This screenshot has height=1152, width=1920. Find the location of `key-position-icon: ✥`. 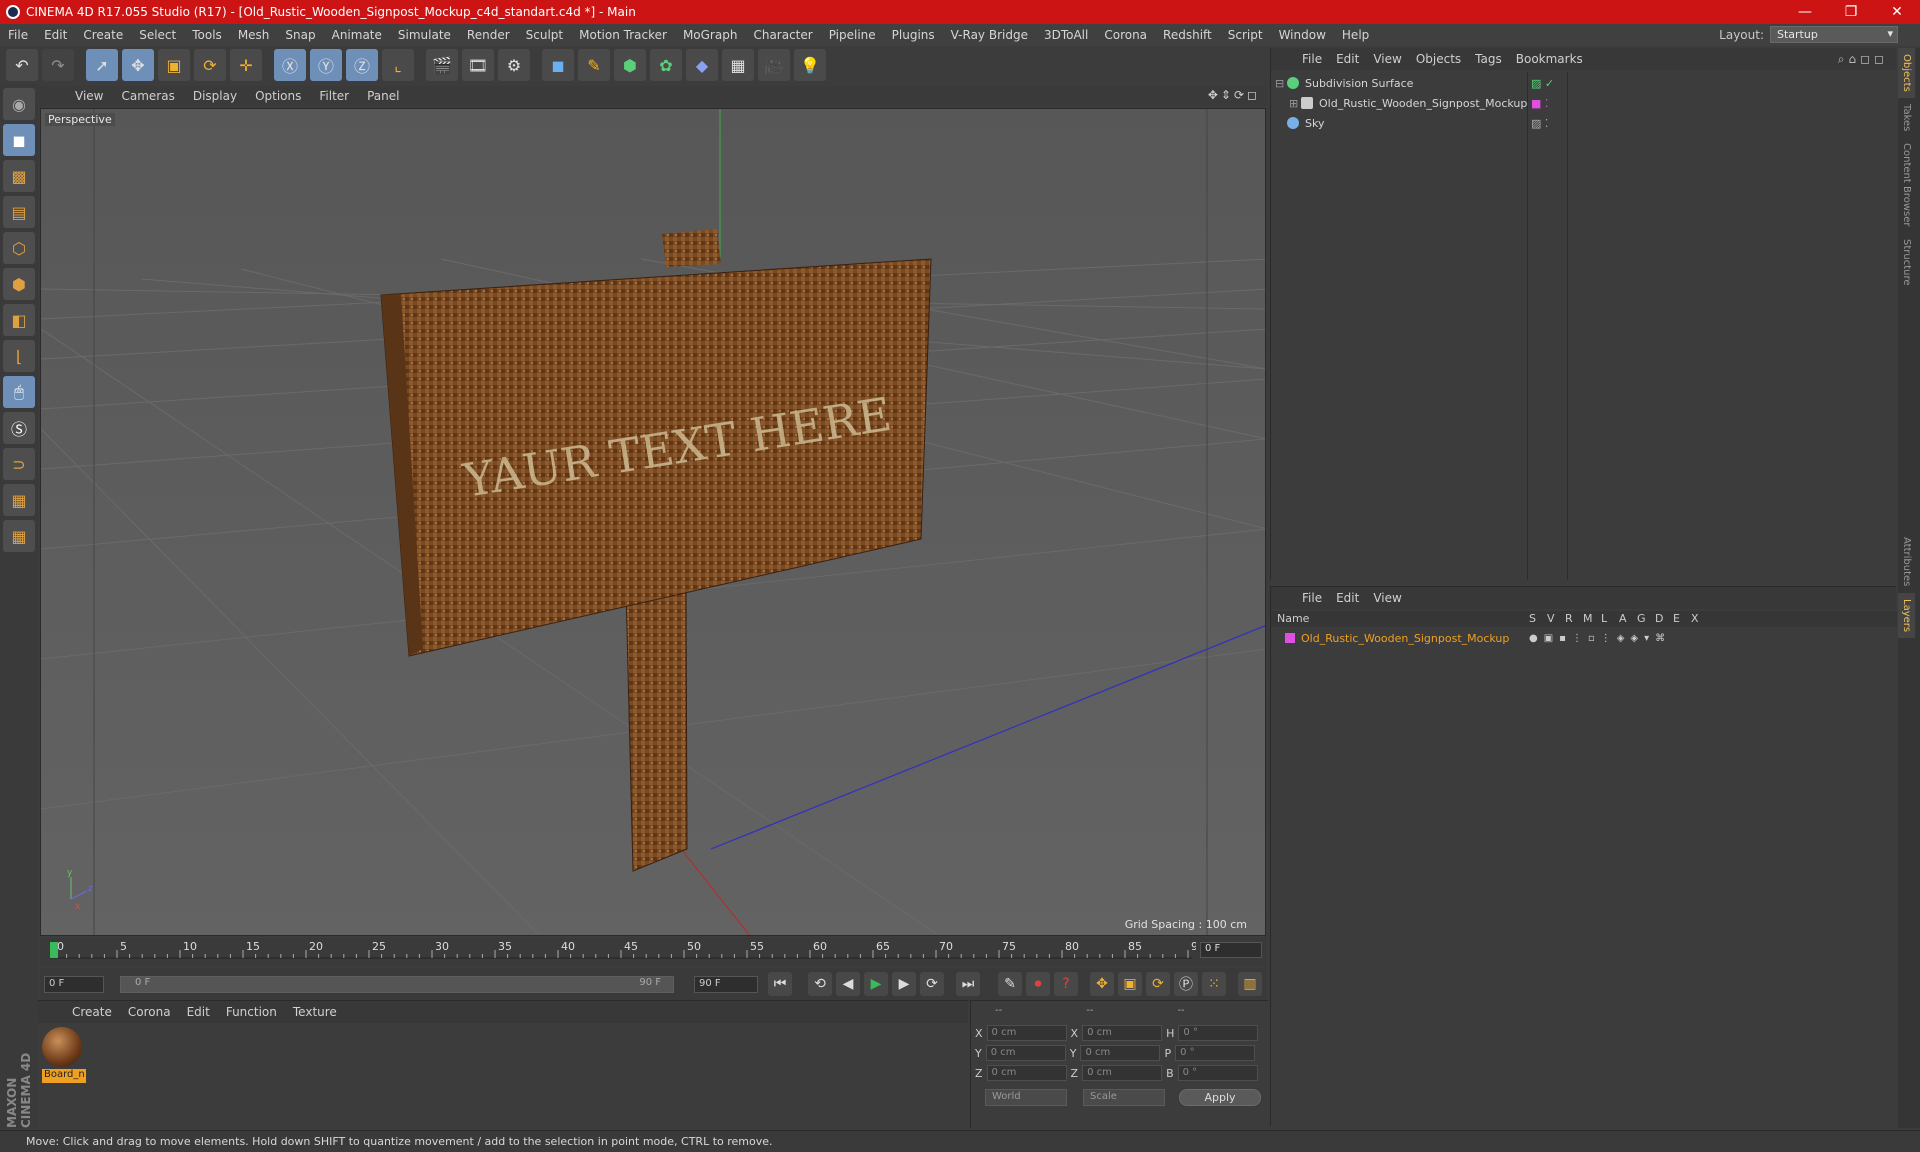

key-position-icon: ✥ is located at coordinates (1102, 984).